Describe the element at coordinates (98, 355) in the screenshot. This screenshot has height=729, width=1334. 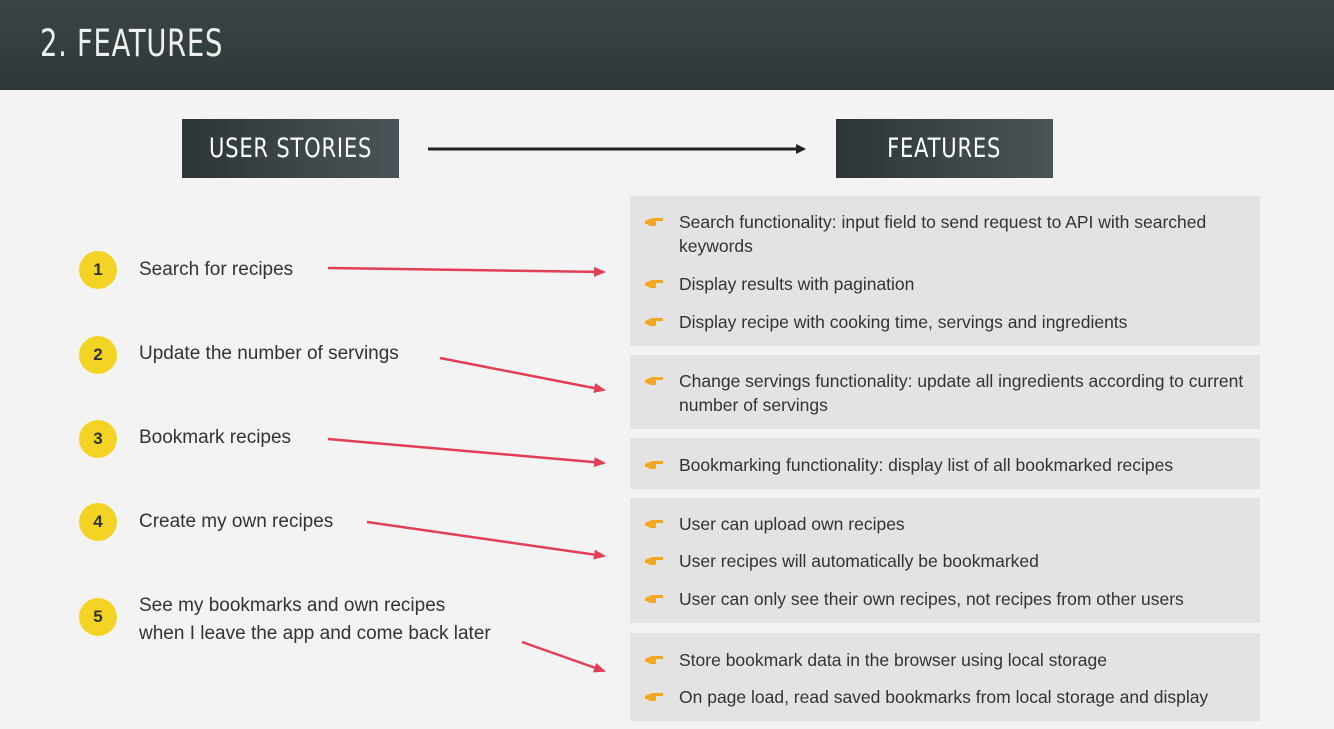
I see `story-number-badge: 2` at that location.